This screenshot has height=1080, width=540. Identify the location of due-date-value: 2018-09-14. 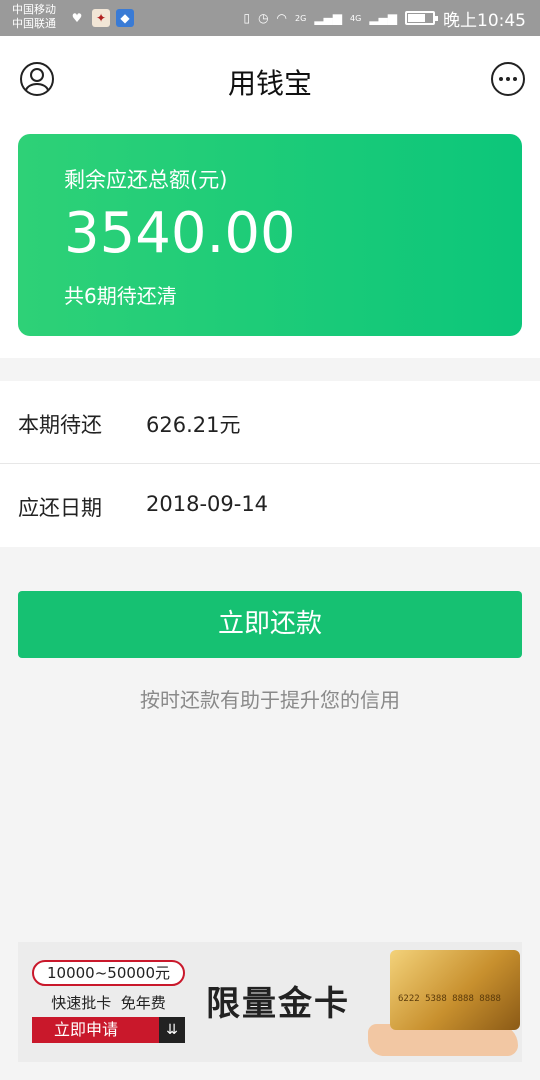
(207, 504).